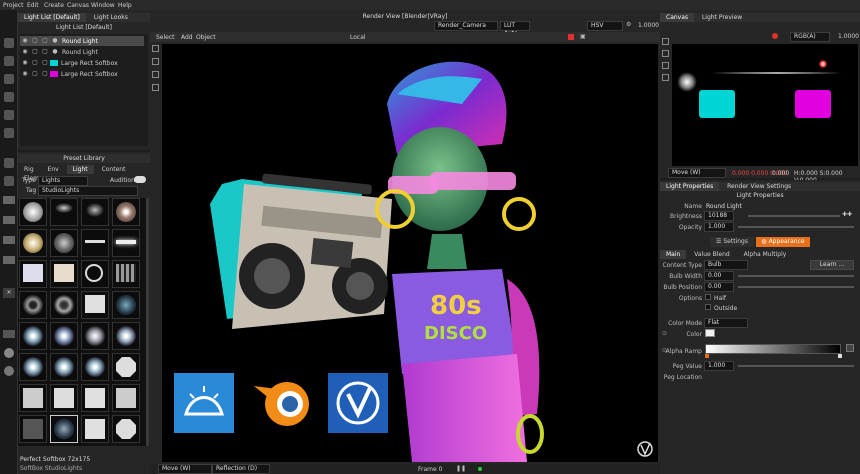  I want to click on color-swatch, so click(710, 333).